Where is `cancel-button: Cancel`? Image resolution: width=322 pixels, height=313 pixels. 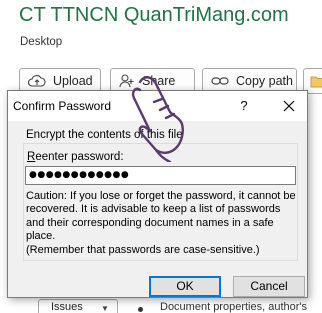
cancel-button: Cancel is located at coordinates (269, 286).